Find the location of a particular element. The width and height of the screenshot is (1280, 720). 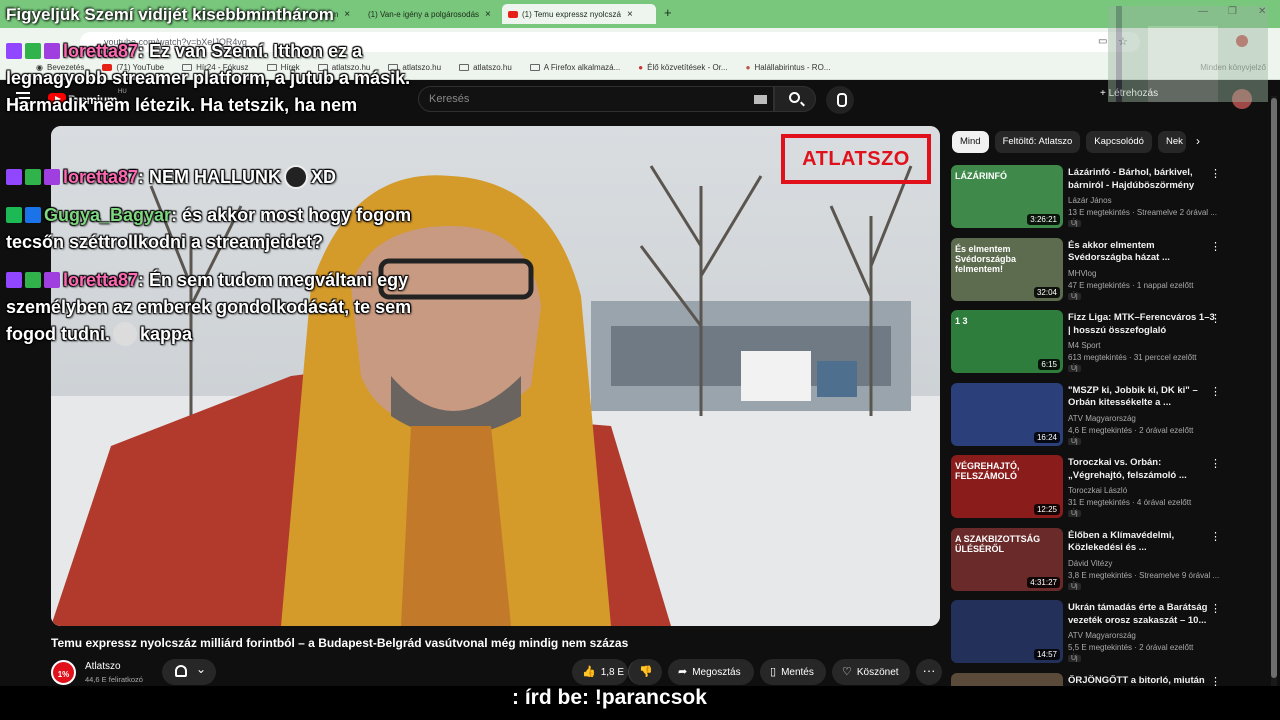

video-thumbnail: LÁZÁRINFÓ 3:26:21 is located at coordinates (1007, 196).